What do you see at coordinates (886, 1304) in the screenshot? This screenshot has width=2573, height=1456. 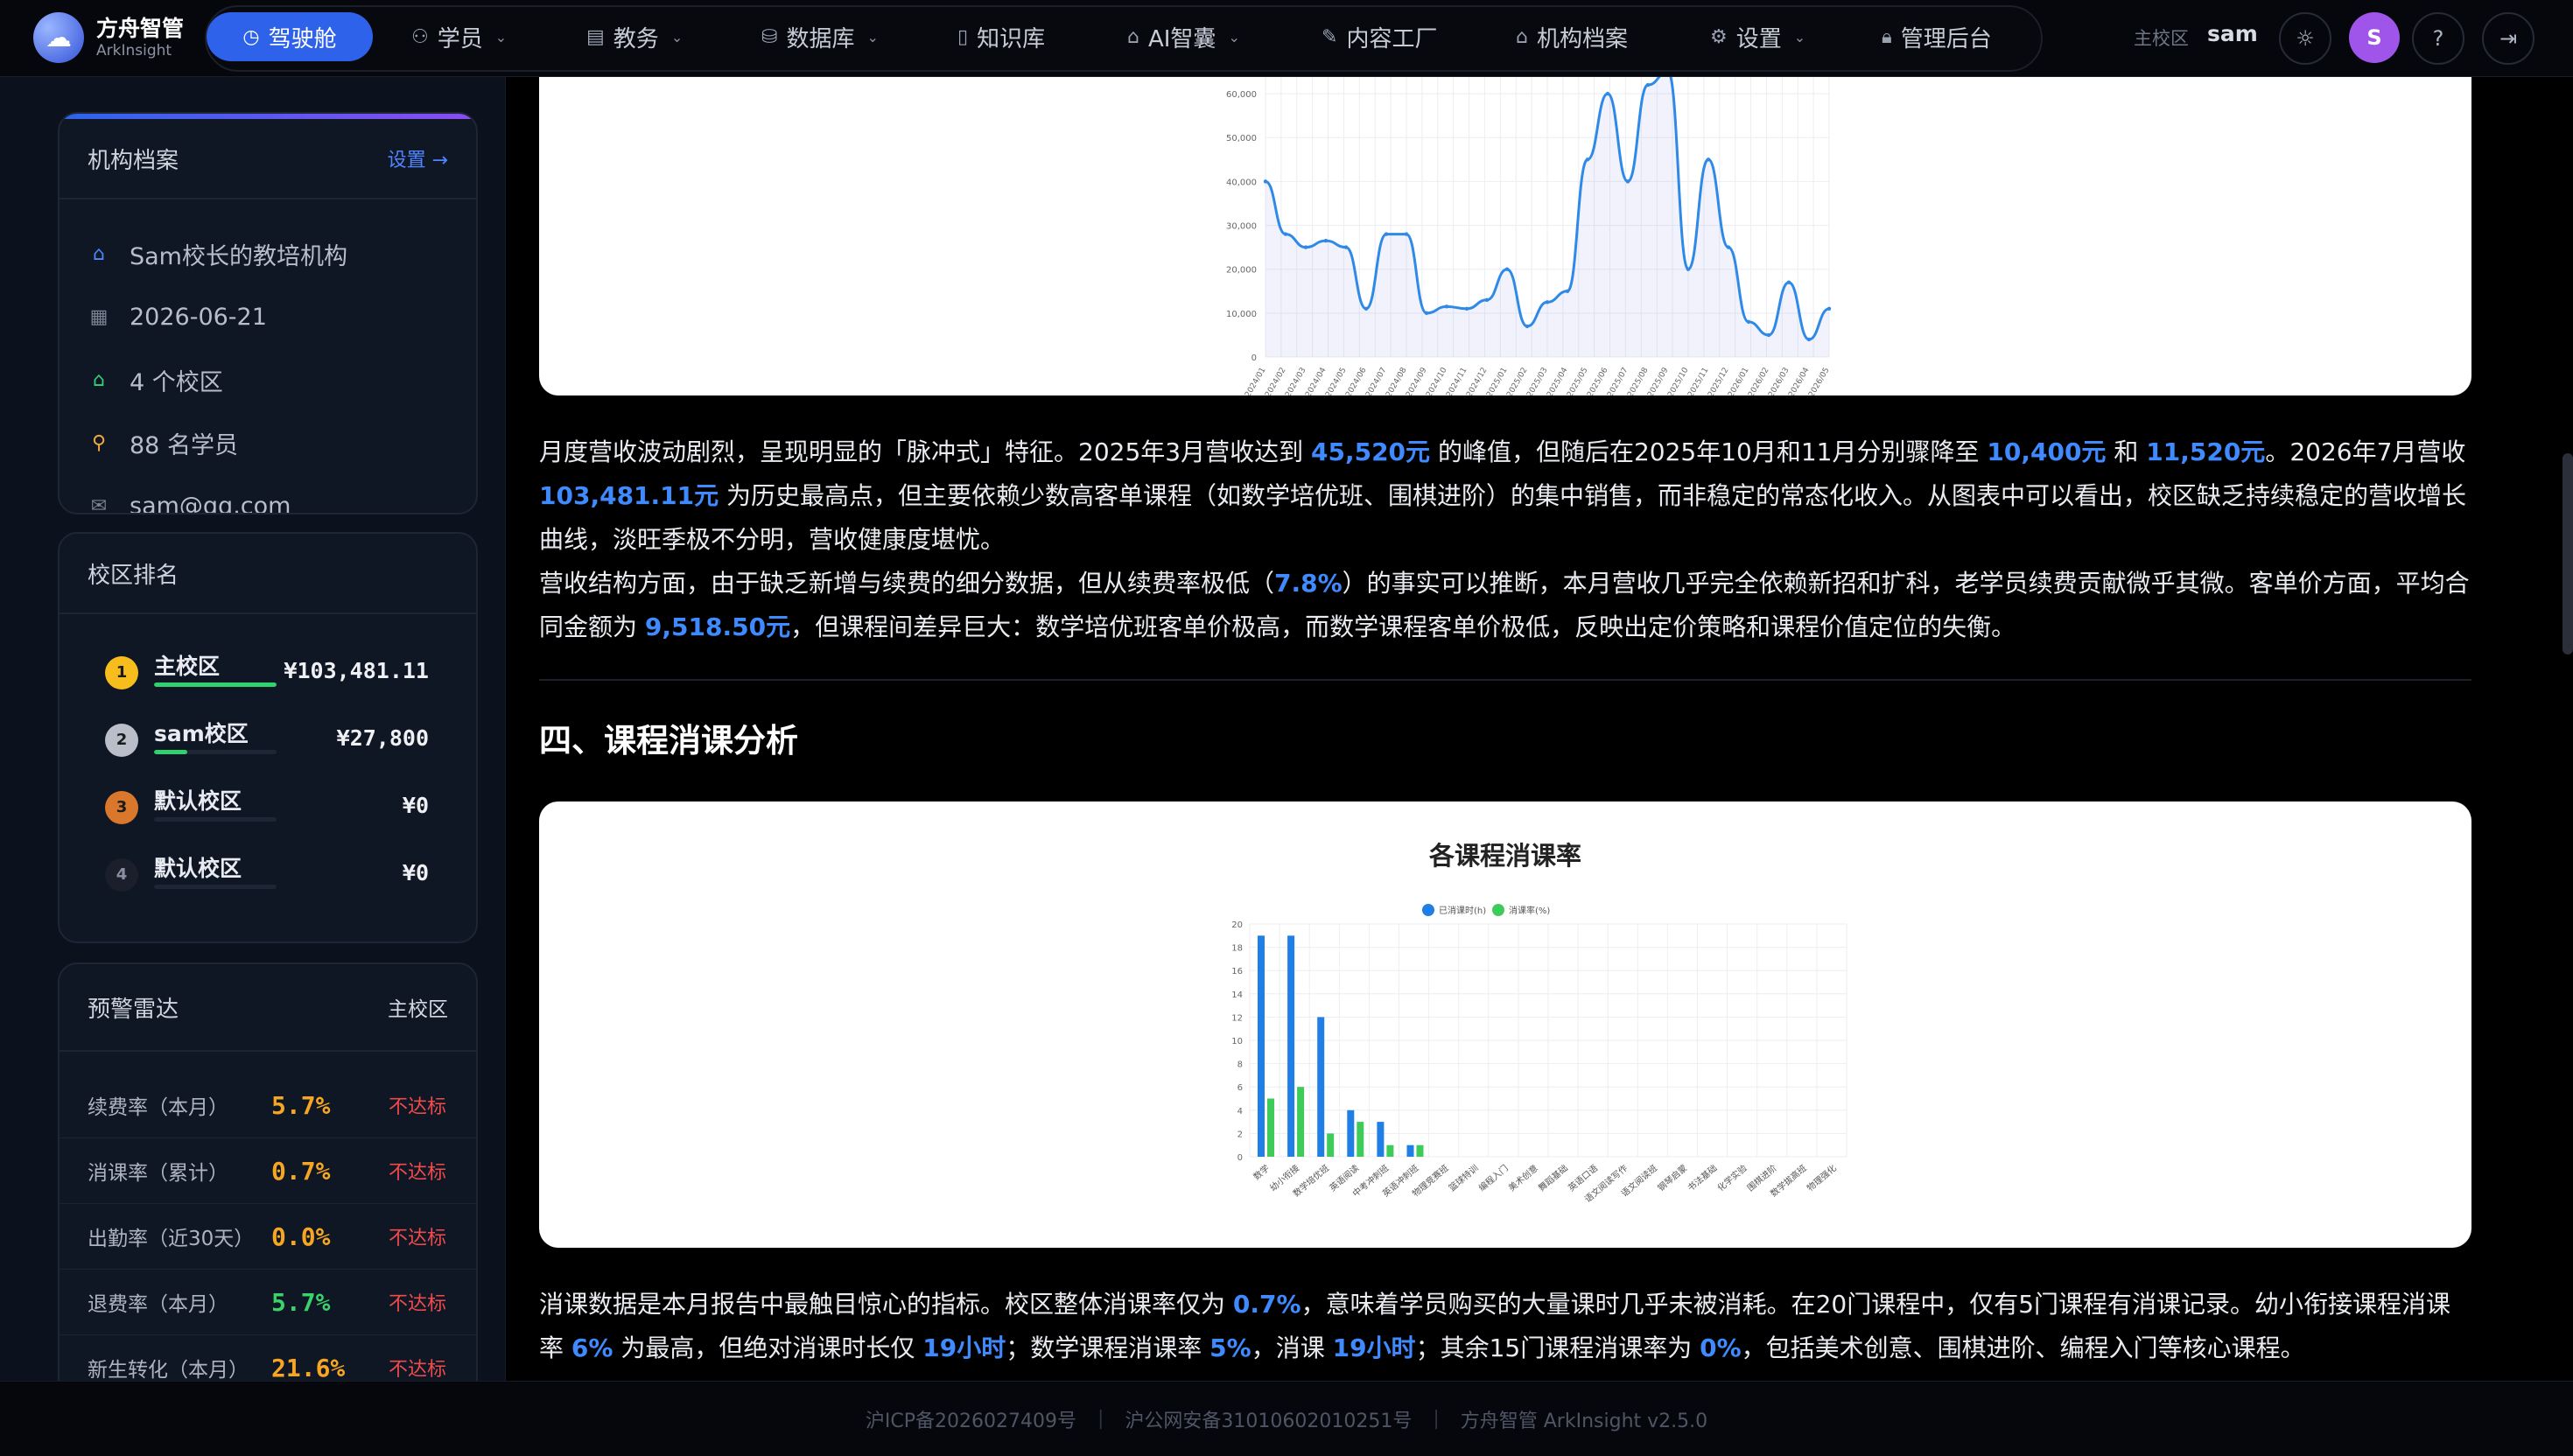 I see `paragraph-text: 消课数据是本月报告中最触目惊心的指标。校区整体消课率仅为` at bounding box center [886, 1304].